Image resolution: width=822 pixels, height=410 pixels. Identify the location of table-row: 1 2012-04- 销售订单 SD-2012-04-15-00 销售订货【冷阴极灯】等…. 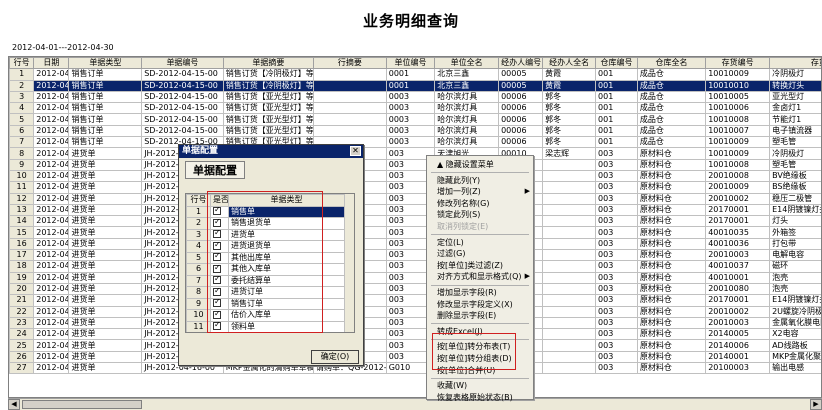
(415, 74).